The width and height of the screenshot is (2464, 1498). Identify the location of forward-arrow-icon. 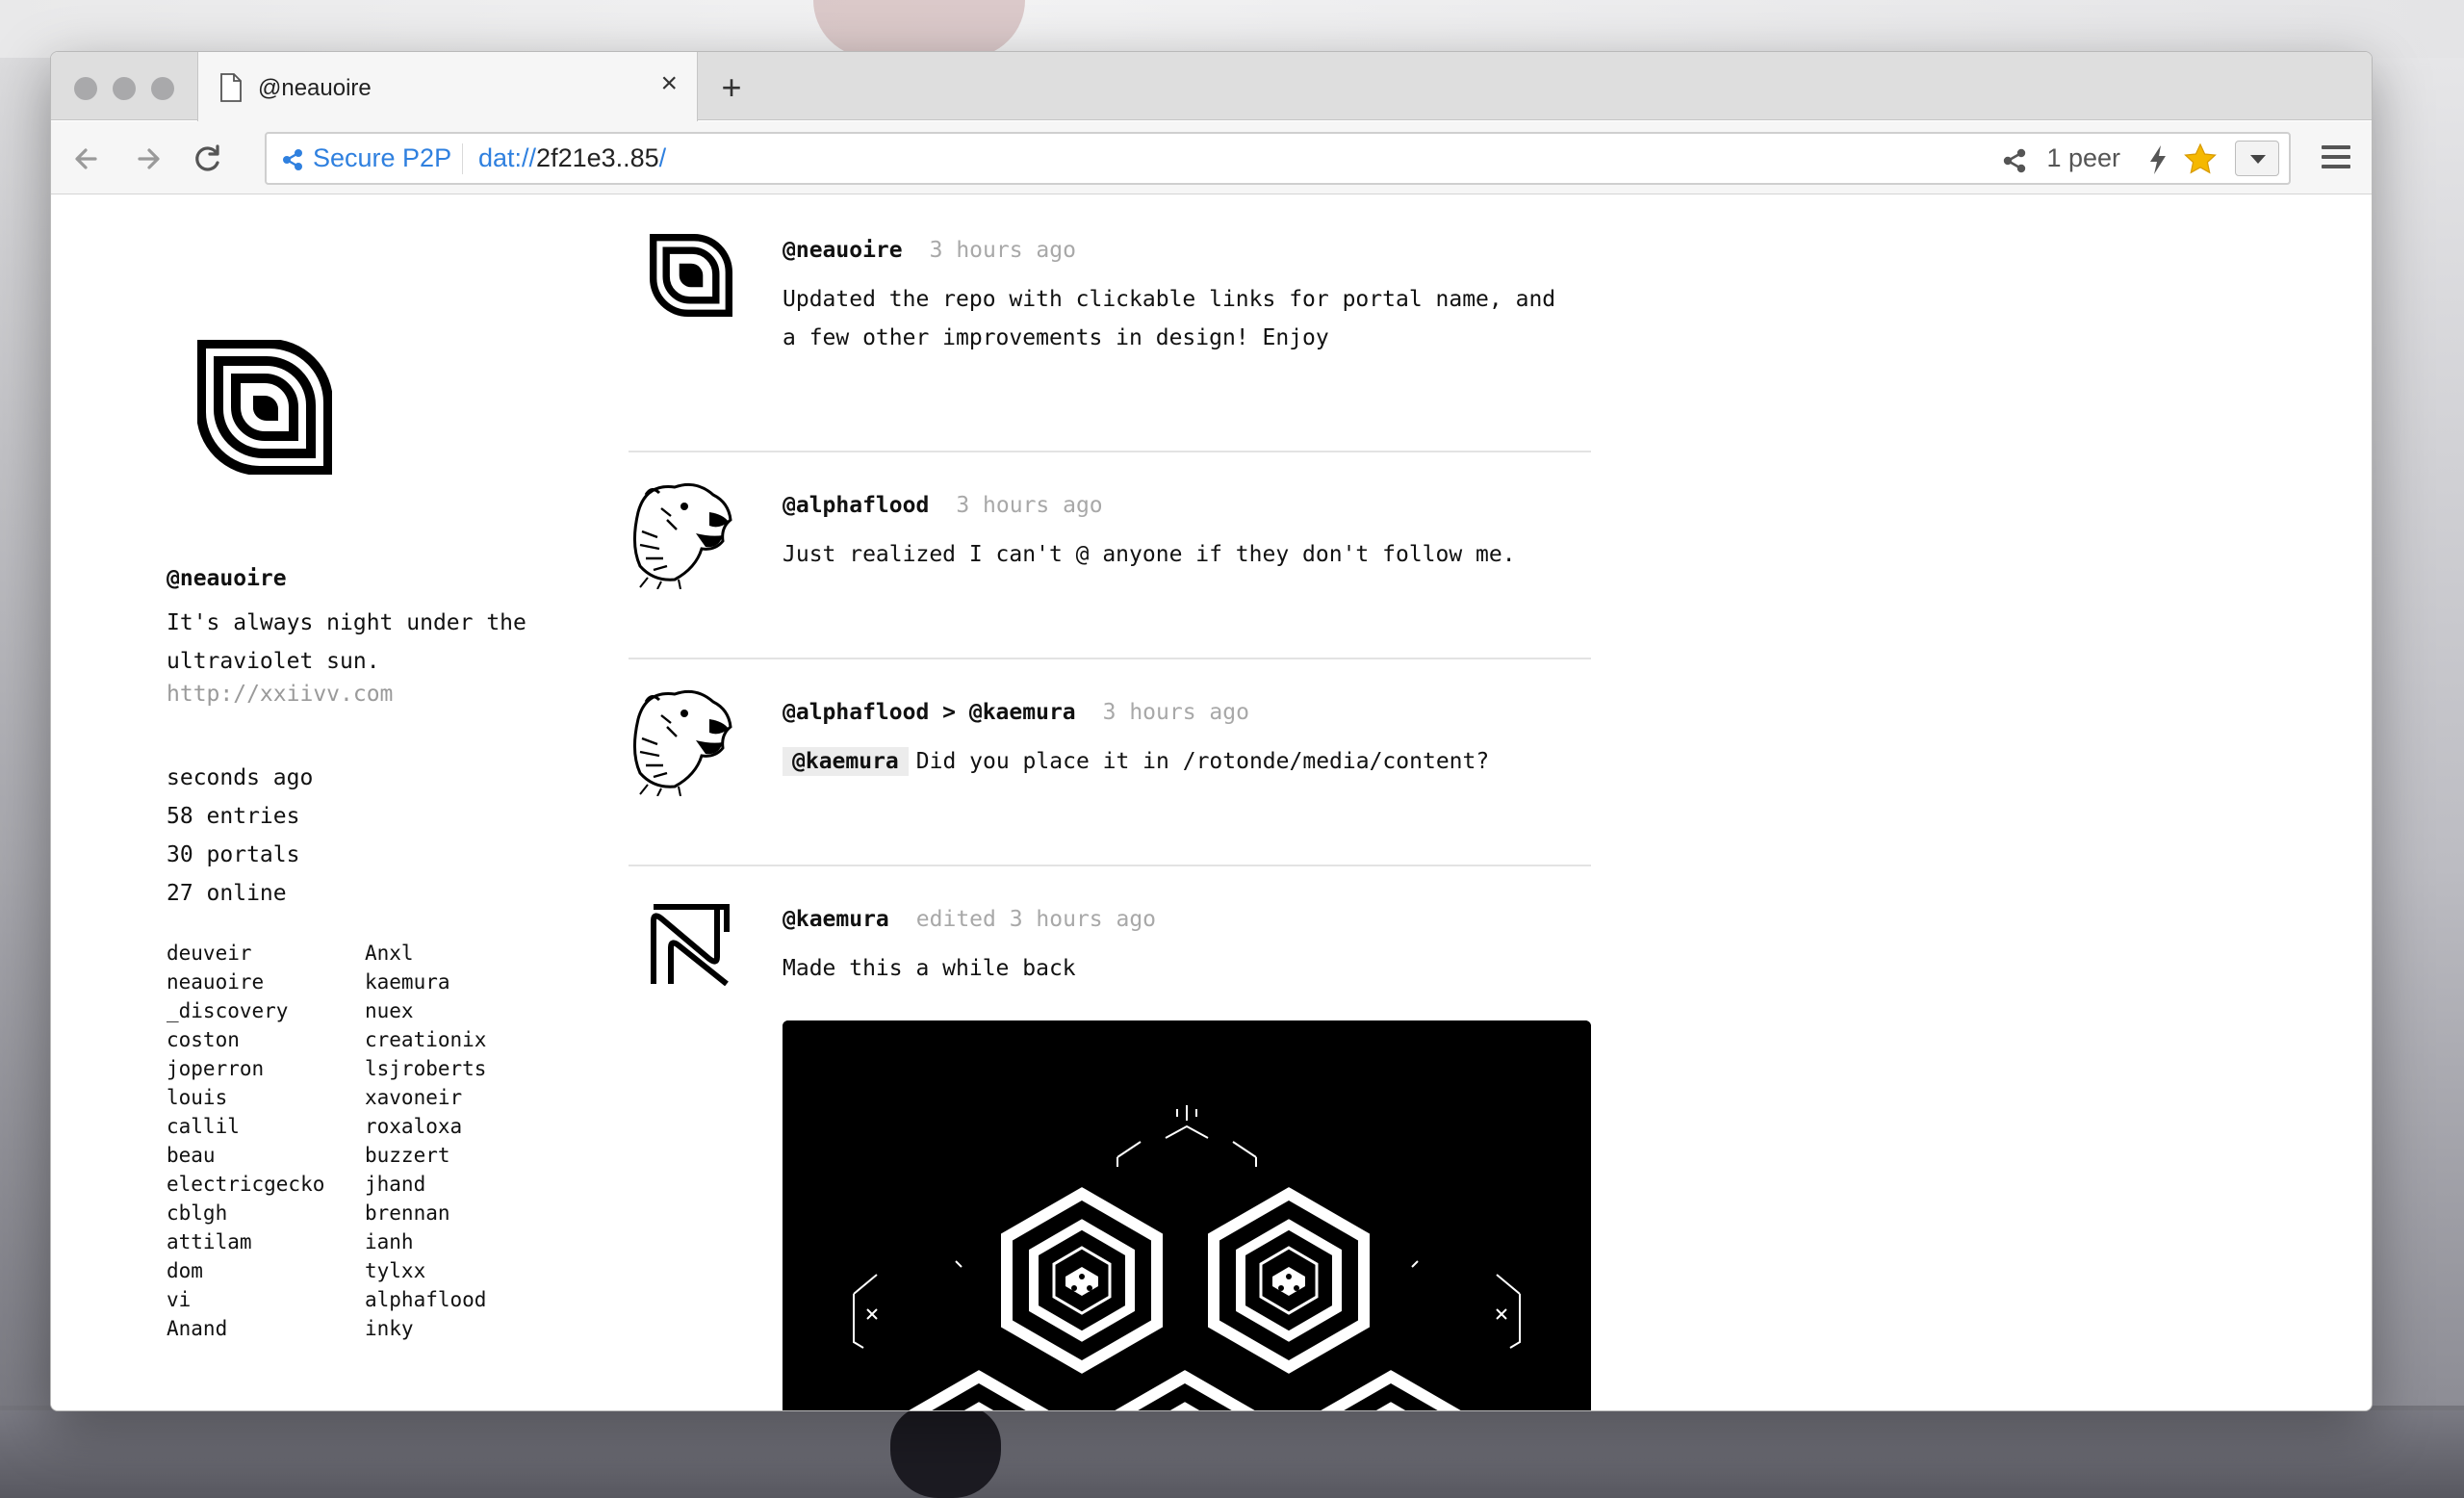
(147, 159).